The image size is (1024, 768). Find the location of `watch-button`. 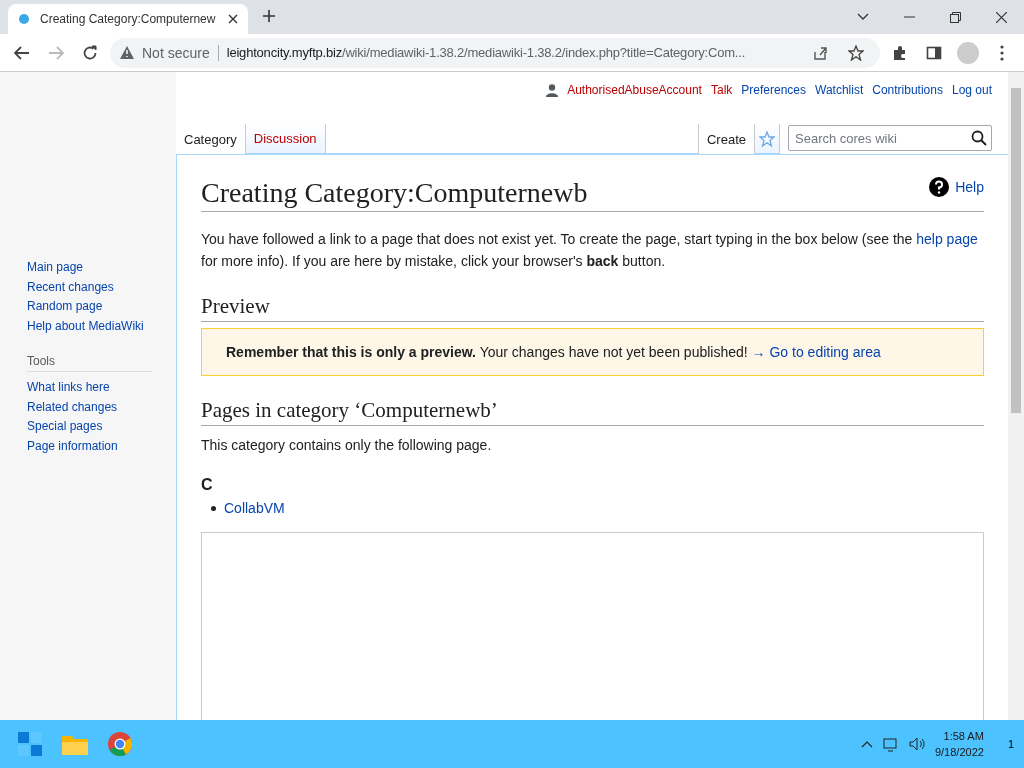

watch-button is located at coordinates (767, 139).